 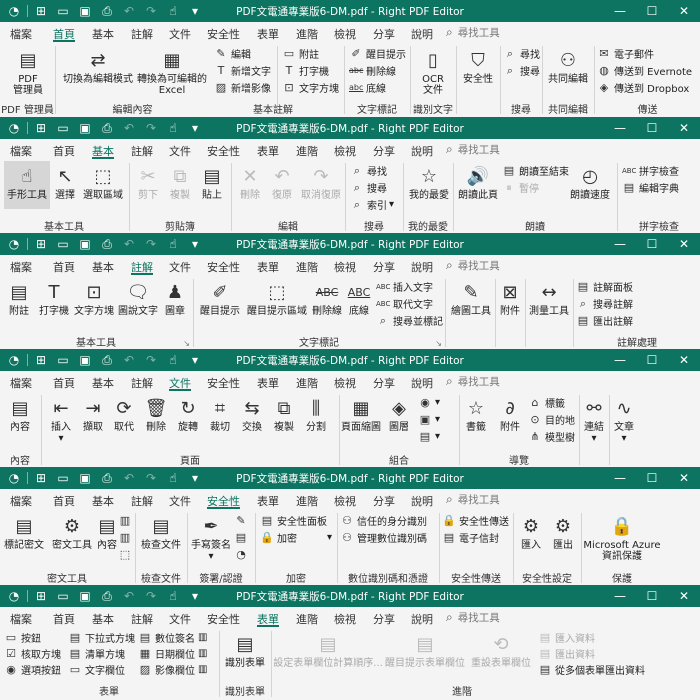 I want to click on import-settings-button: ⚙ 匯入, so click(x=531, y=532).